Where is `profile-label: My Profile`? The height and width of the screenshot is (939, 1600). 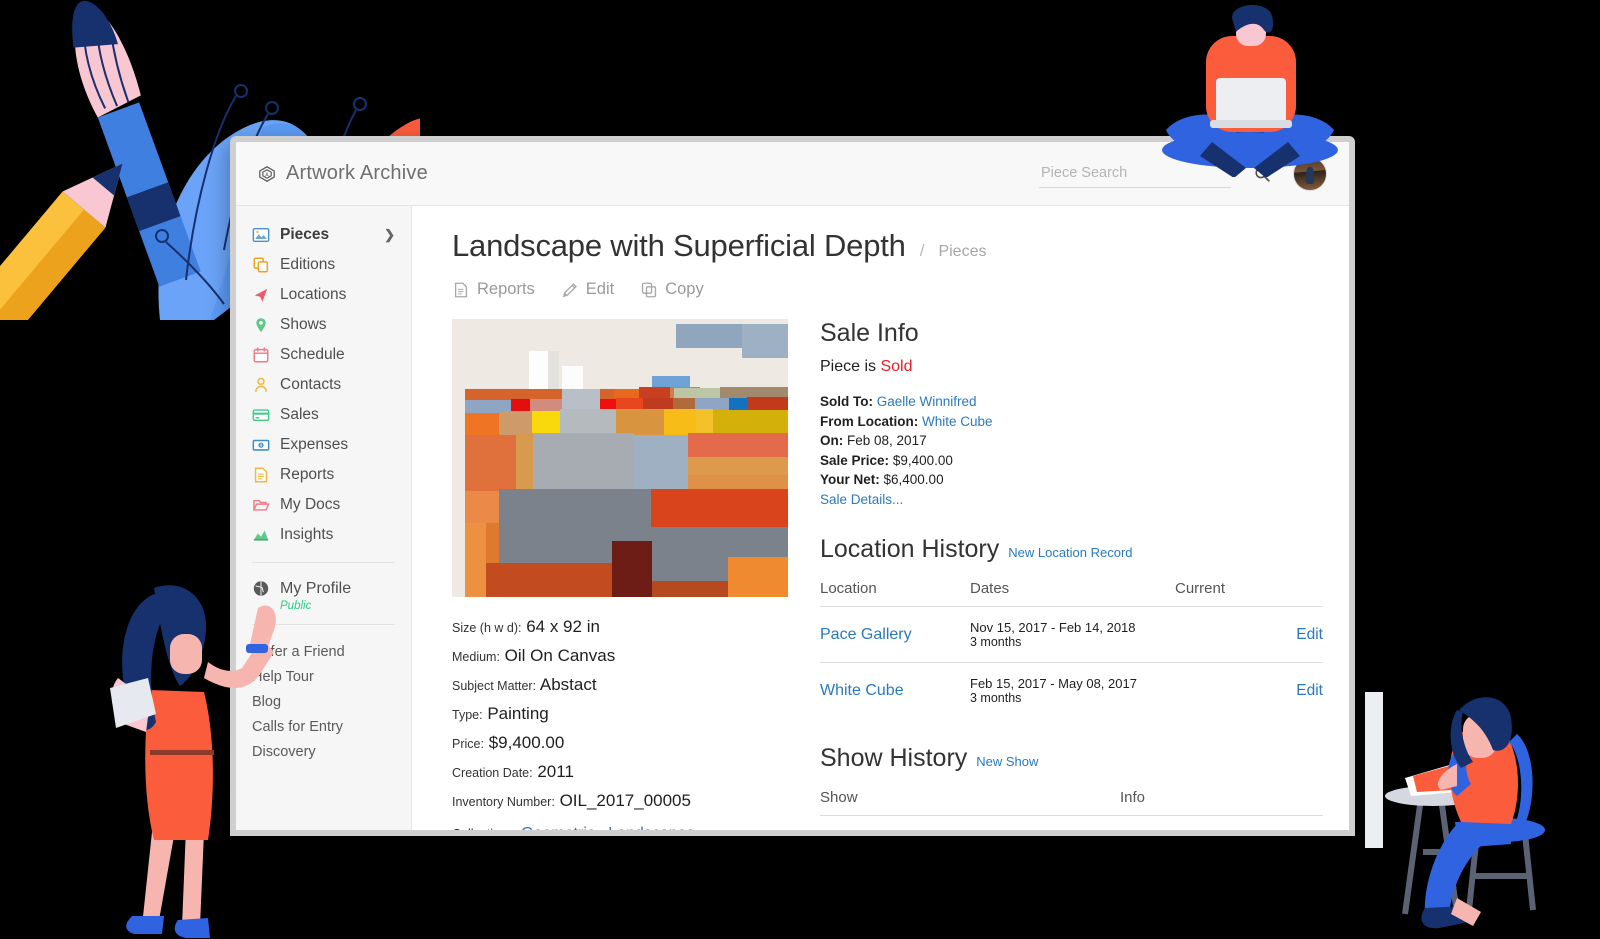 profile-label: My Profile is located at coordinates (316, 588).